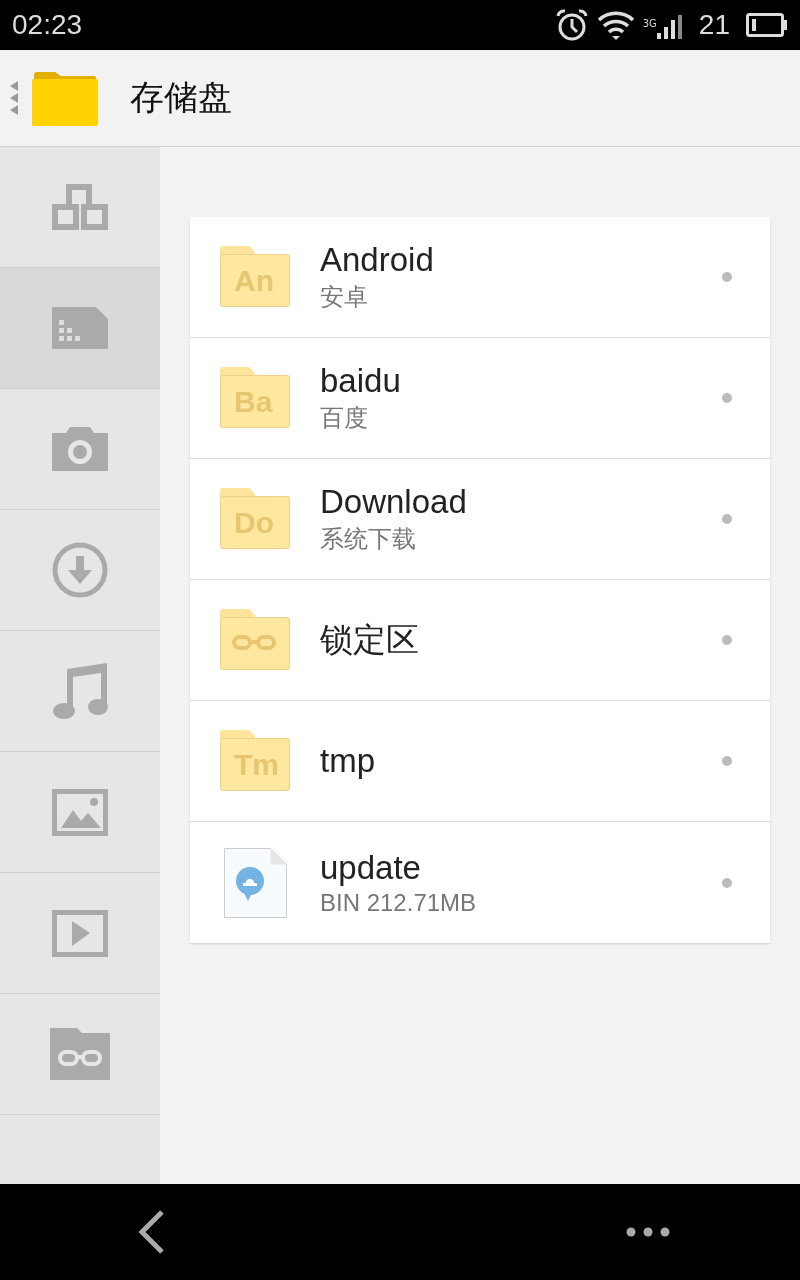 The image size is (800, 1280). What do you see at coordinates (80, 933) in the screenshot?
I see `video-play-icon` at bounding box center [80, 933].